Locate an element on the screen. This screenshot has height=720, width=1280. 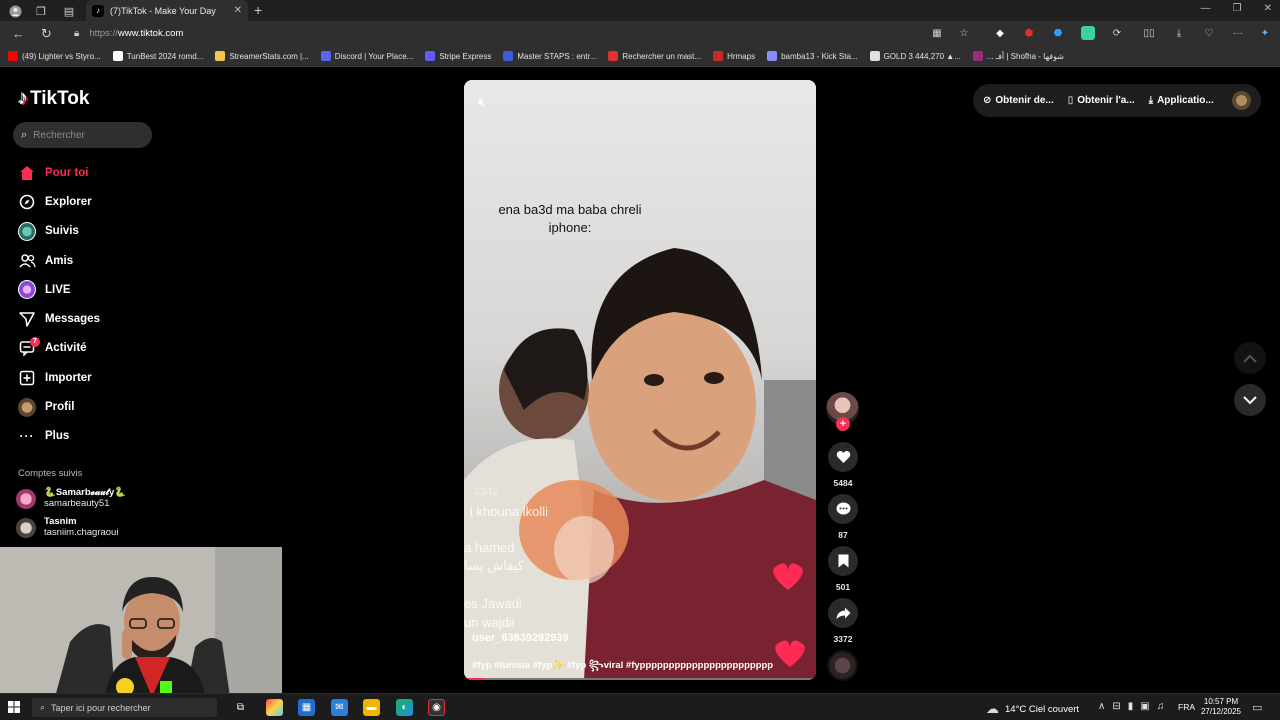
extension-diamond-icon: ◆ is located at coordinates (1000, 33).